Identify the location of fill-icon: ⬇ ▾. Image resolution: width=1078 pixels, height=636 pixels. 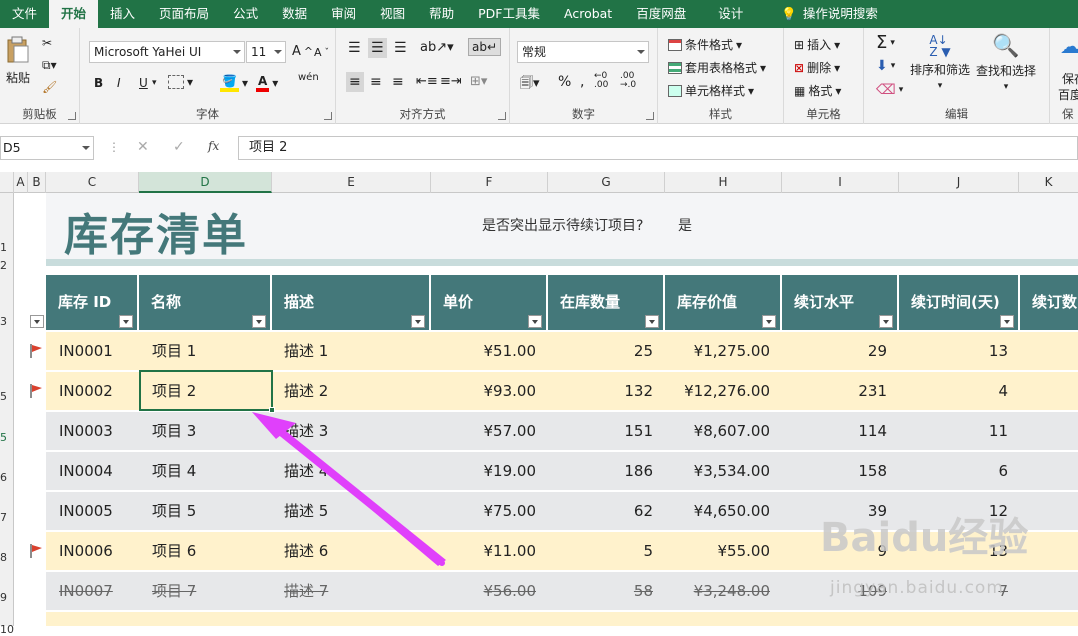
(885, 66).